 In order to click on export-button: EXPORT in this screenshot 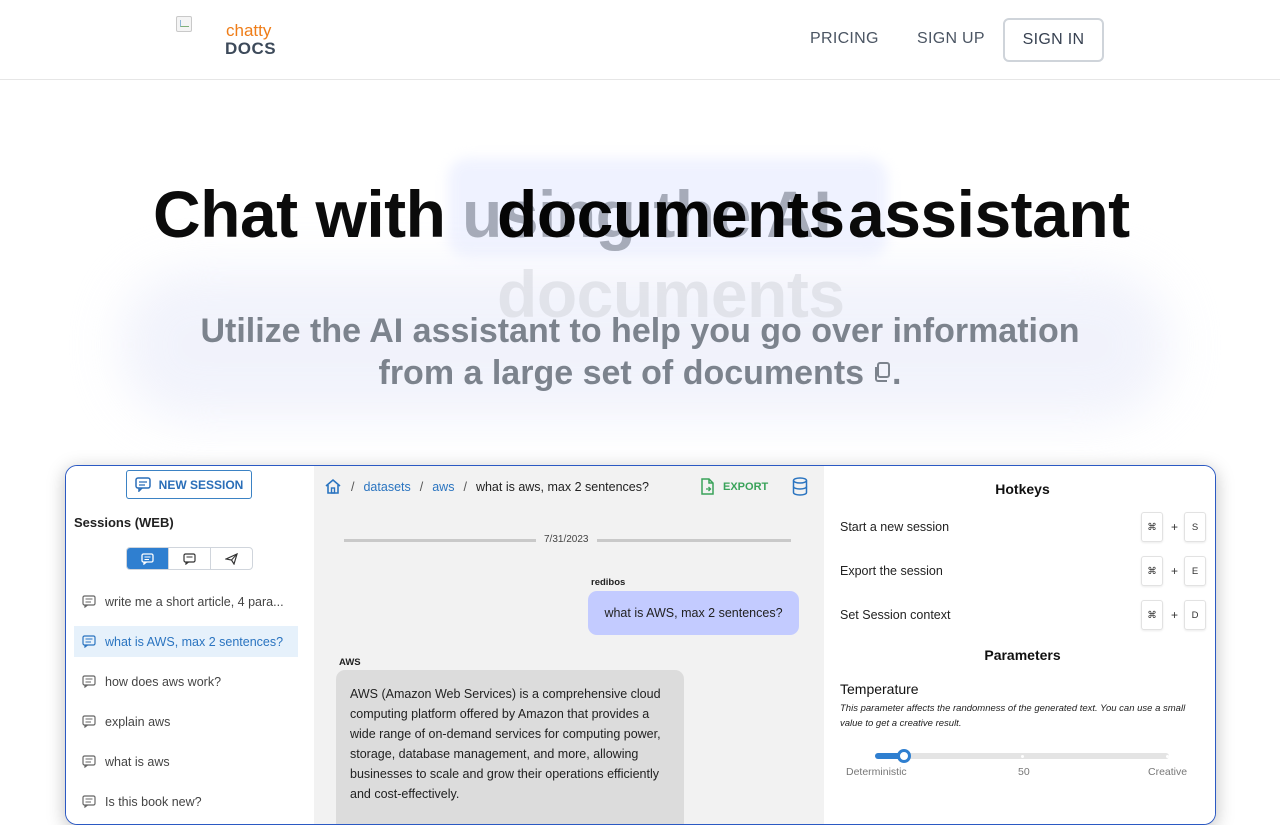, I will do `click(734, 486)`.